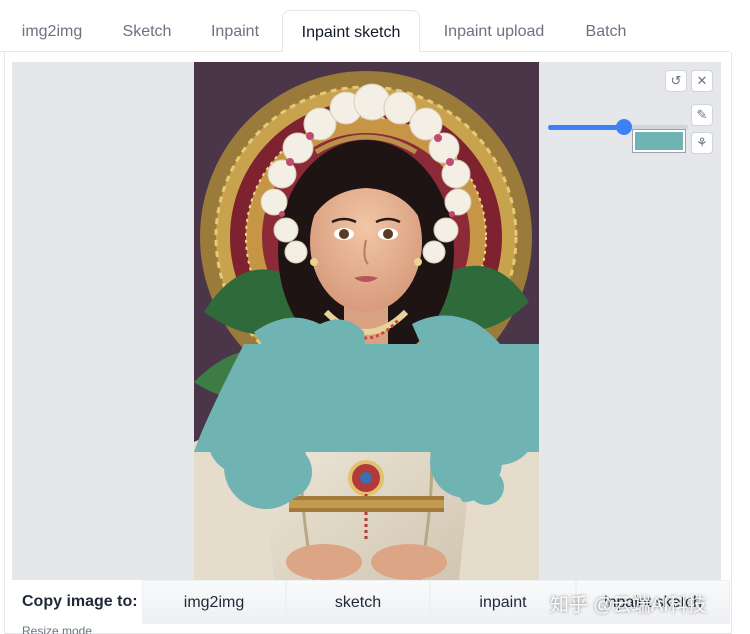 This screenshot has height=634, width=750. I want to click on copy-to-img2img-button: img2img, so click(214, 602).